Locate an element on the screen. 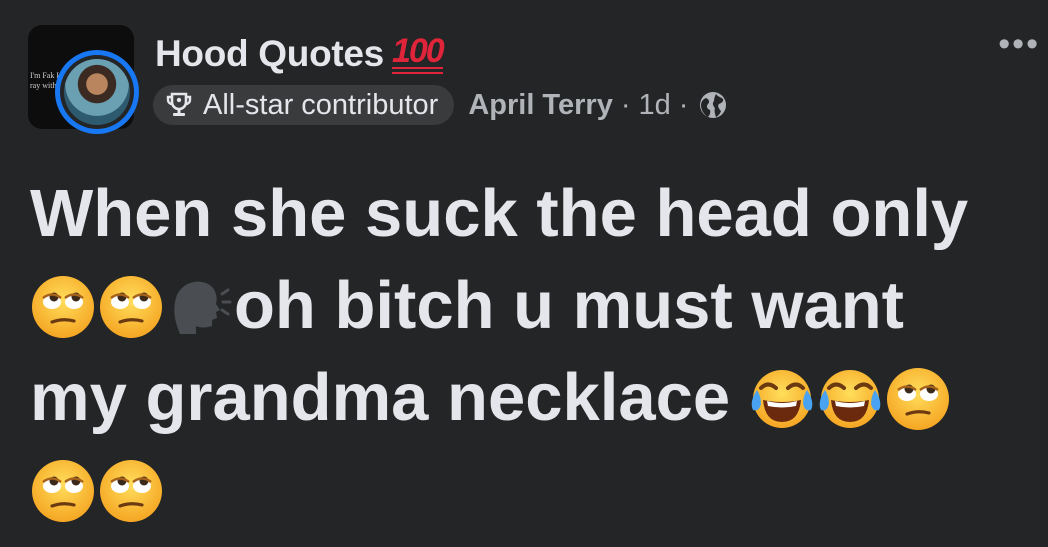 This screenshot has width=1048, height=547. globe-icon is located at coordinates (713, 105).